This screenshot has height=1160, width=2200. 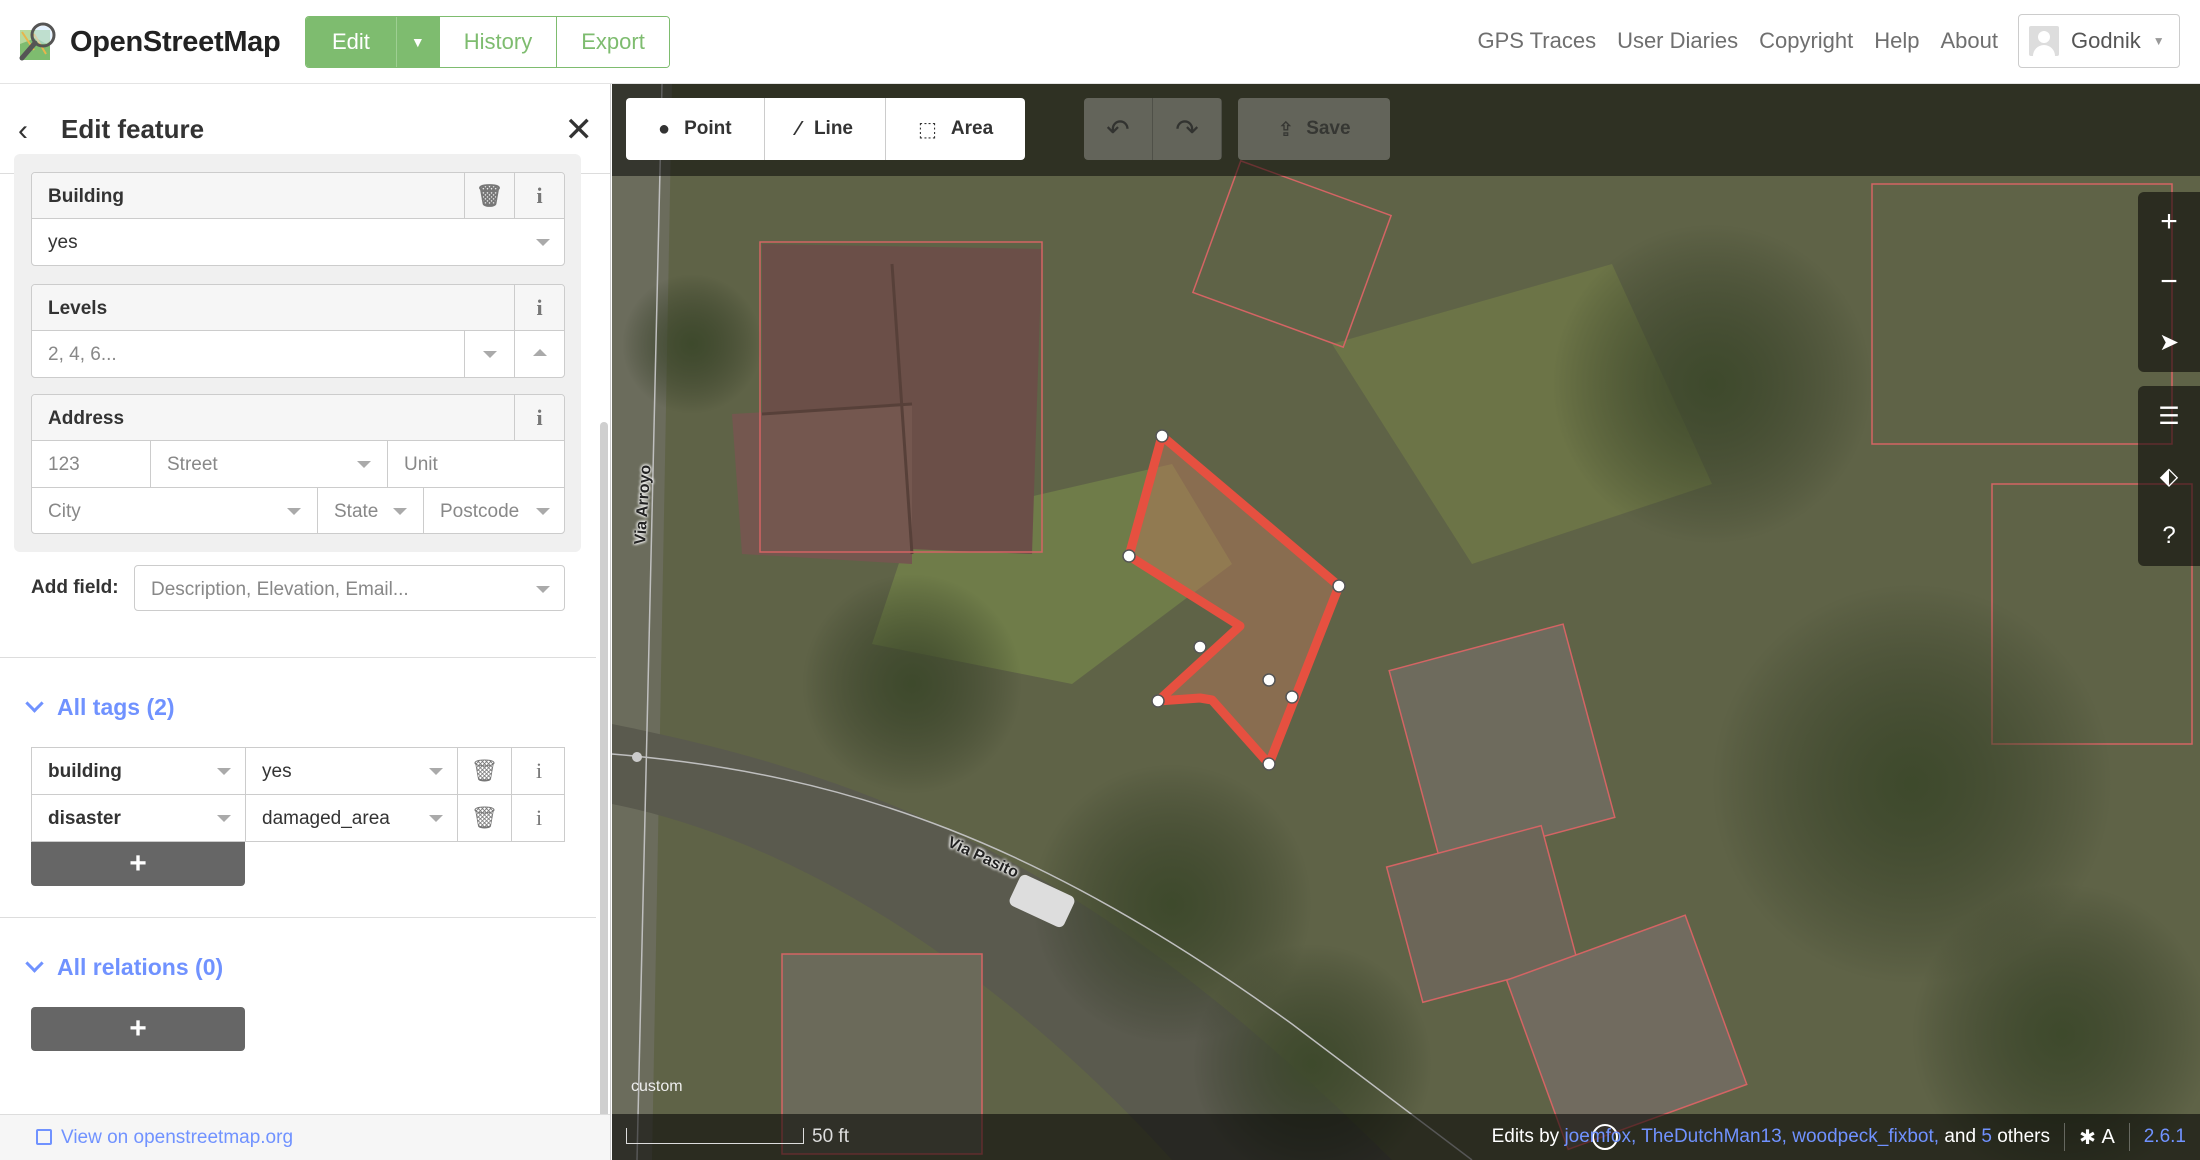 I want to click on state-input: State, so click(x=371, y=510).